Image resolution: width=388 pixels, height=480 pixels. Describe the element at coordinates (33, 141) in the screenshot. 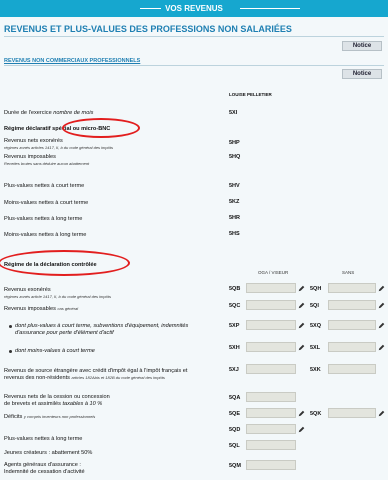

I see `row-label: Revenus nets exonérés` at that location.